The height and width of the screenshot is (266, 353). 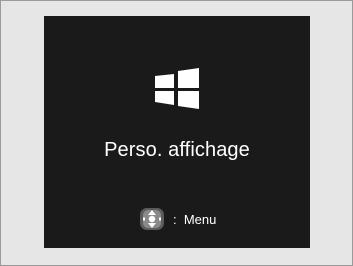 I want to click on display-screens-icon, so click(x=177, y=88).